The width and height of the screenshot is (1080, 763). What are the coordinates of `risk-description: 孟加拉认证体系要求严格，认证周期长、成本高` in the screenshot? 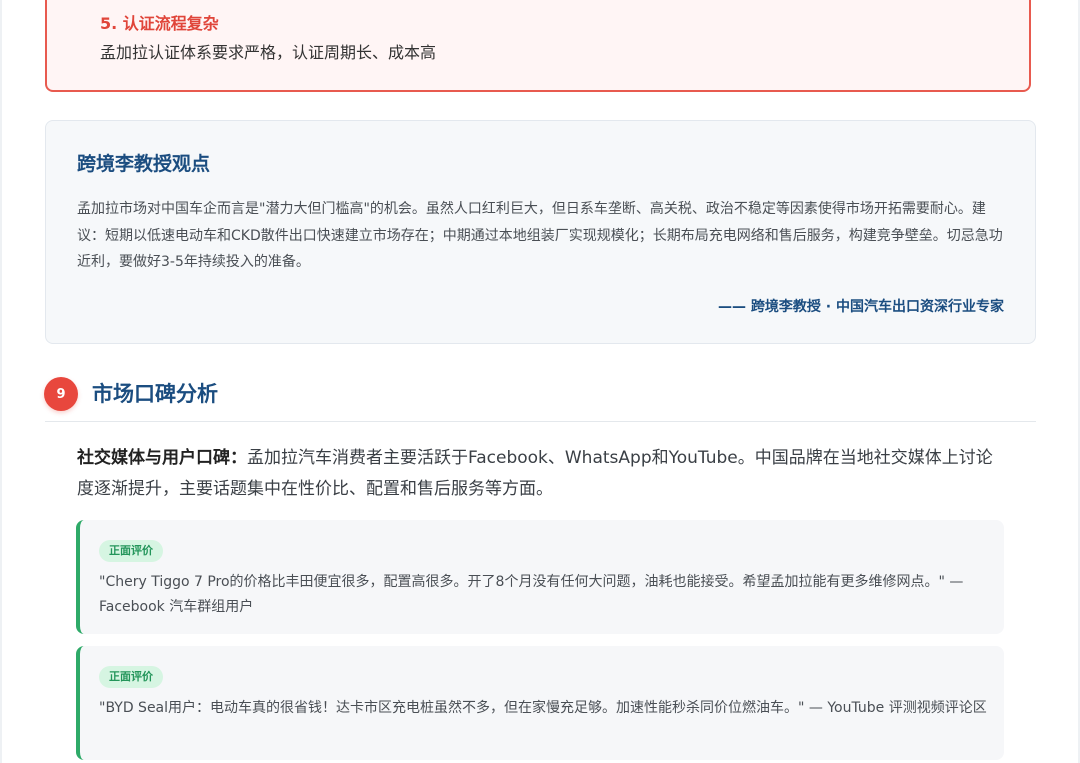 It's located at (268, 52).